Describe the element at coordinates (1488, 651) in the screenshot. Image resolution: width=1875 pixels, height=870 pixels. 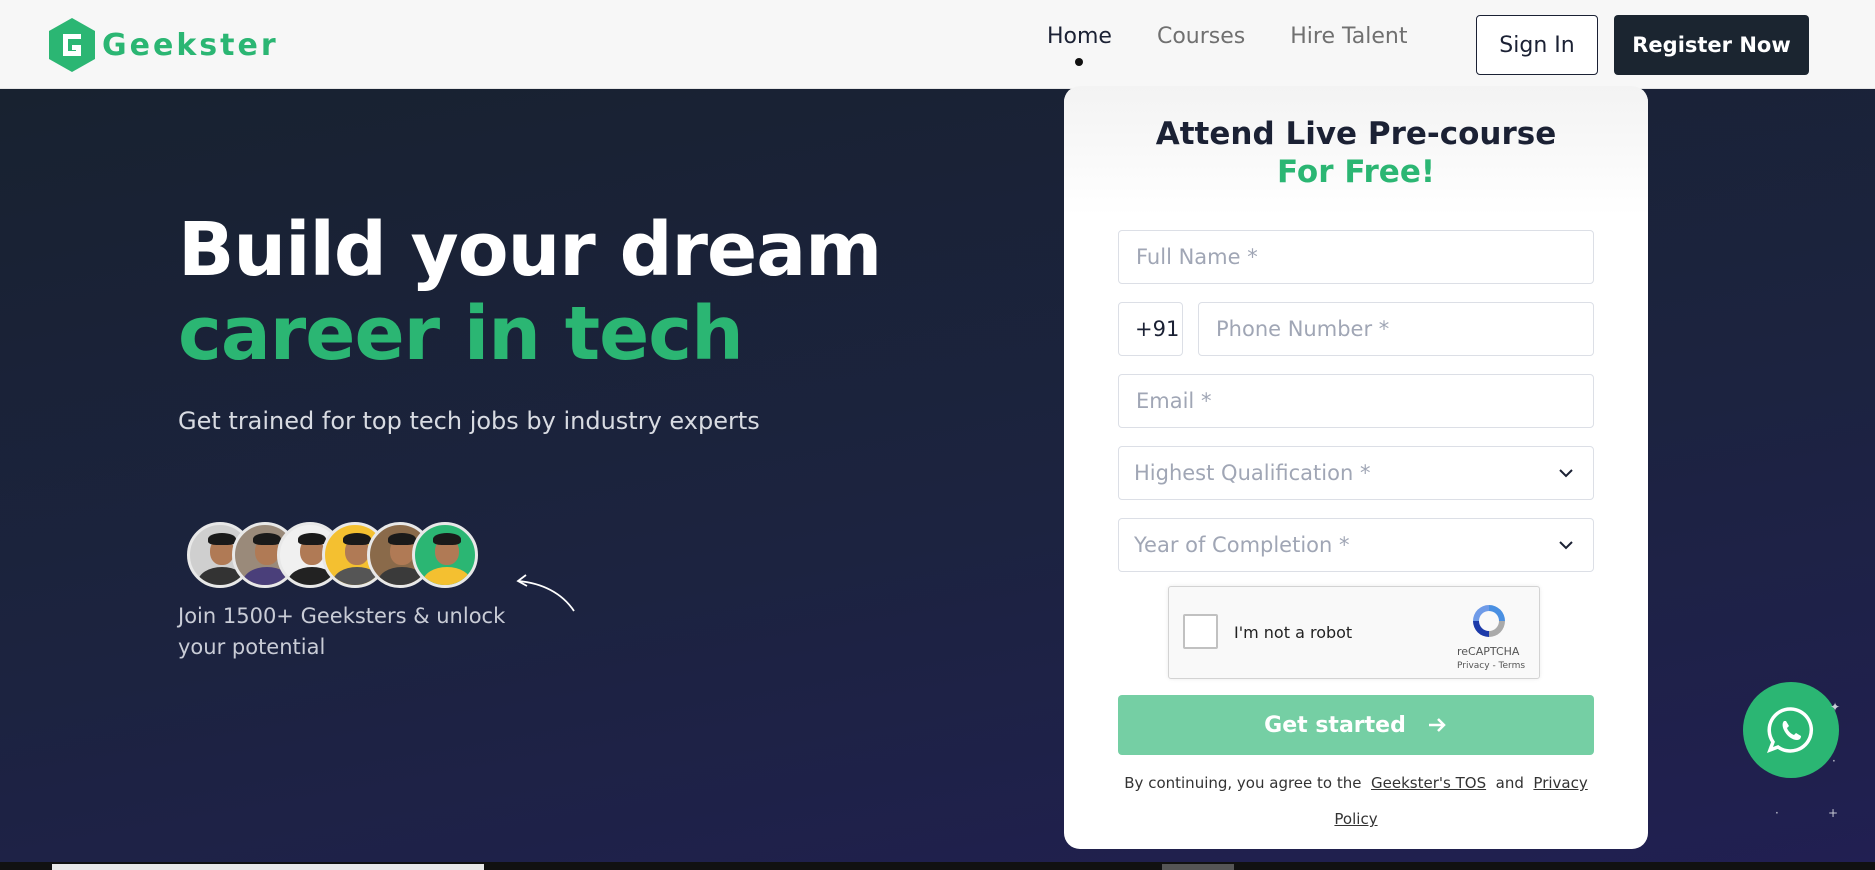
I see `recaptcha-brand: reCAPTCHA` at that location.